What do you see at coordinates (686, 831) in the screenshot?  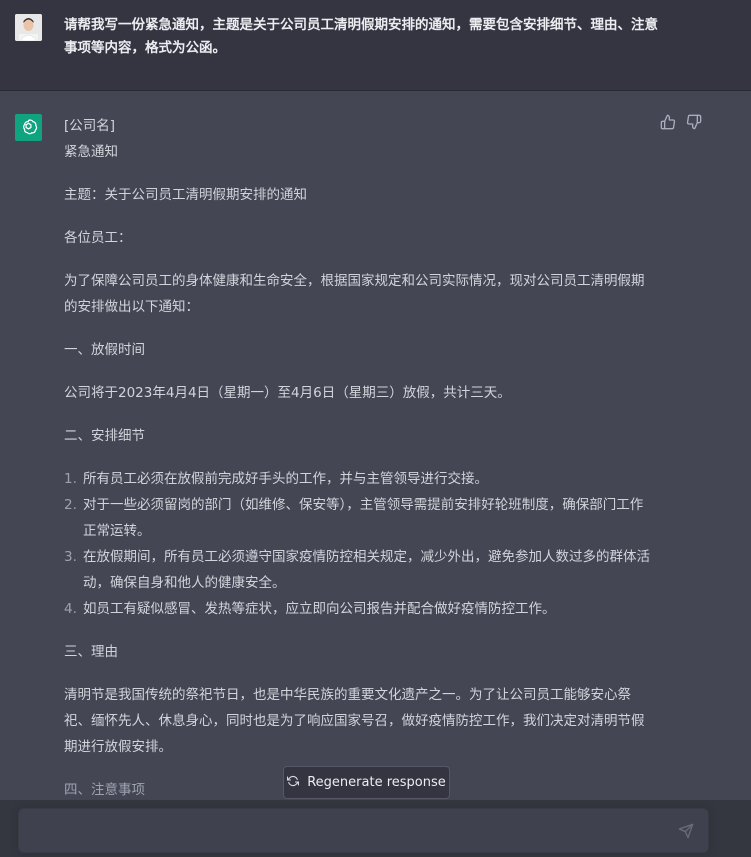 I see `send-icon` at bounding box center [686, 831].